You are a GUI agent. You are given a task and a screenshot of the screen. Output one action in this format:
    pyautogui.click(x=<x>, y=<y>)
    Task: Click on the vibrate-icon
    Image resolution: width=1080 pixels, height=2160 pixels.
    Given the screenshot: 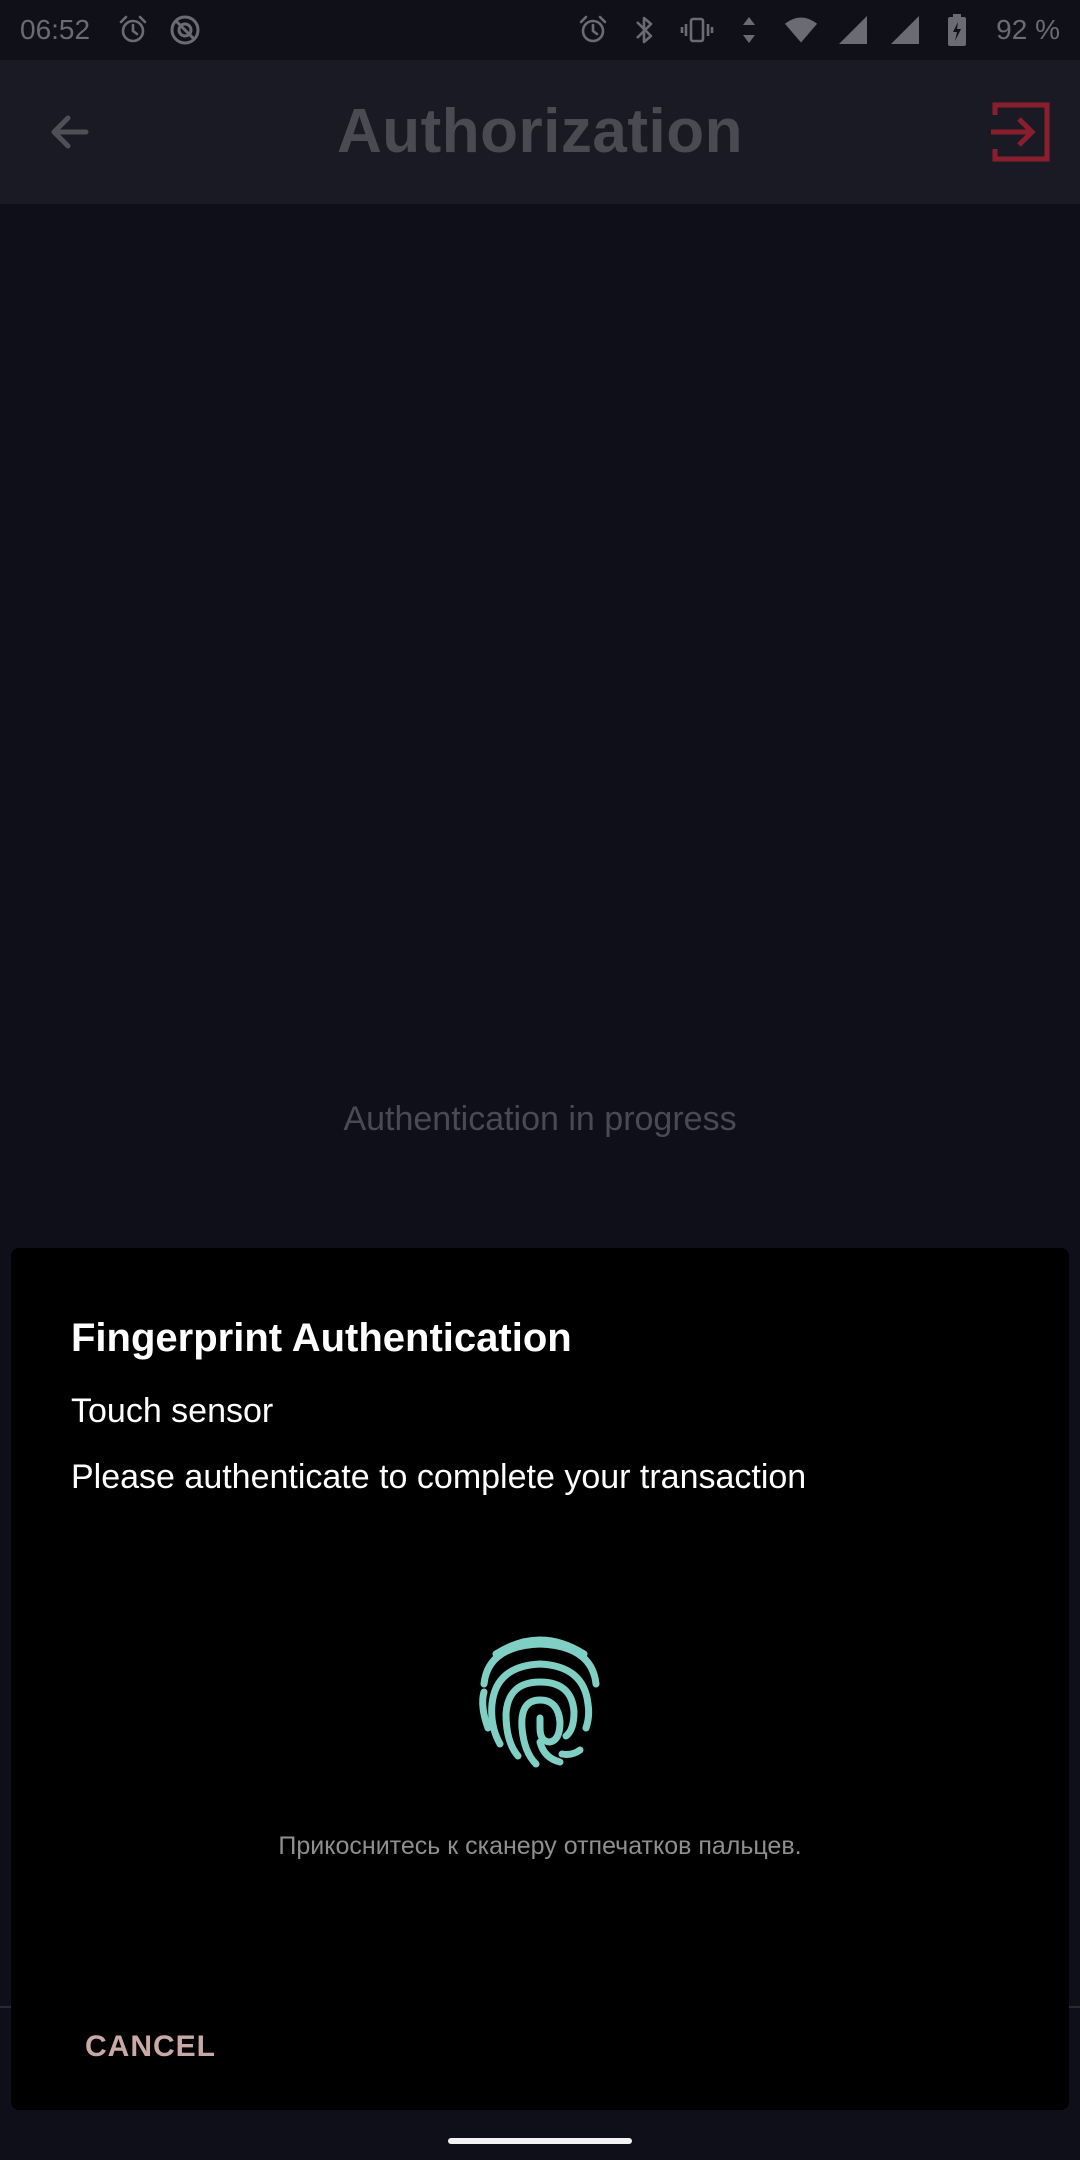 What is the action you would take?
    pyautogui.click(x=697, y=30)
    